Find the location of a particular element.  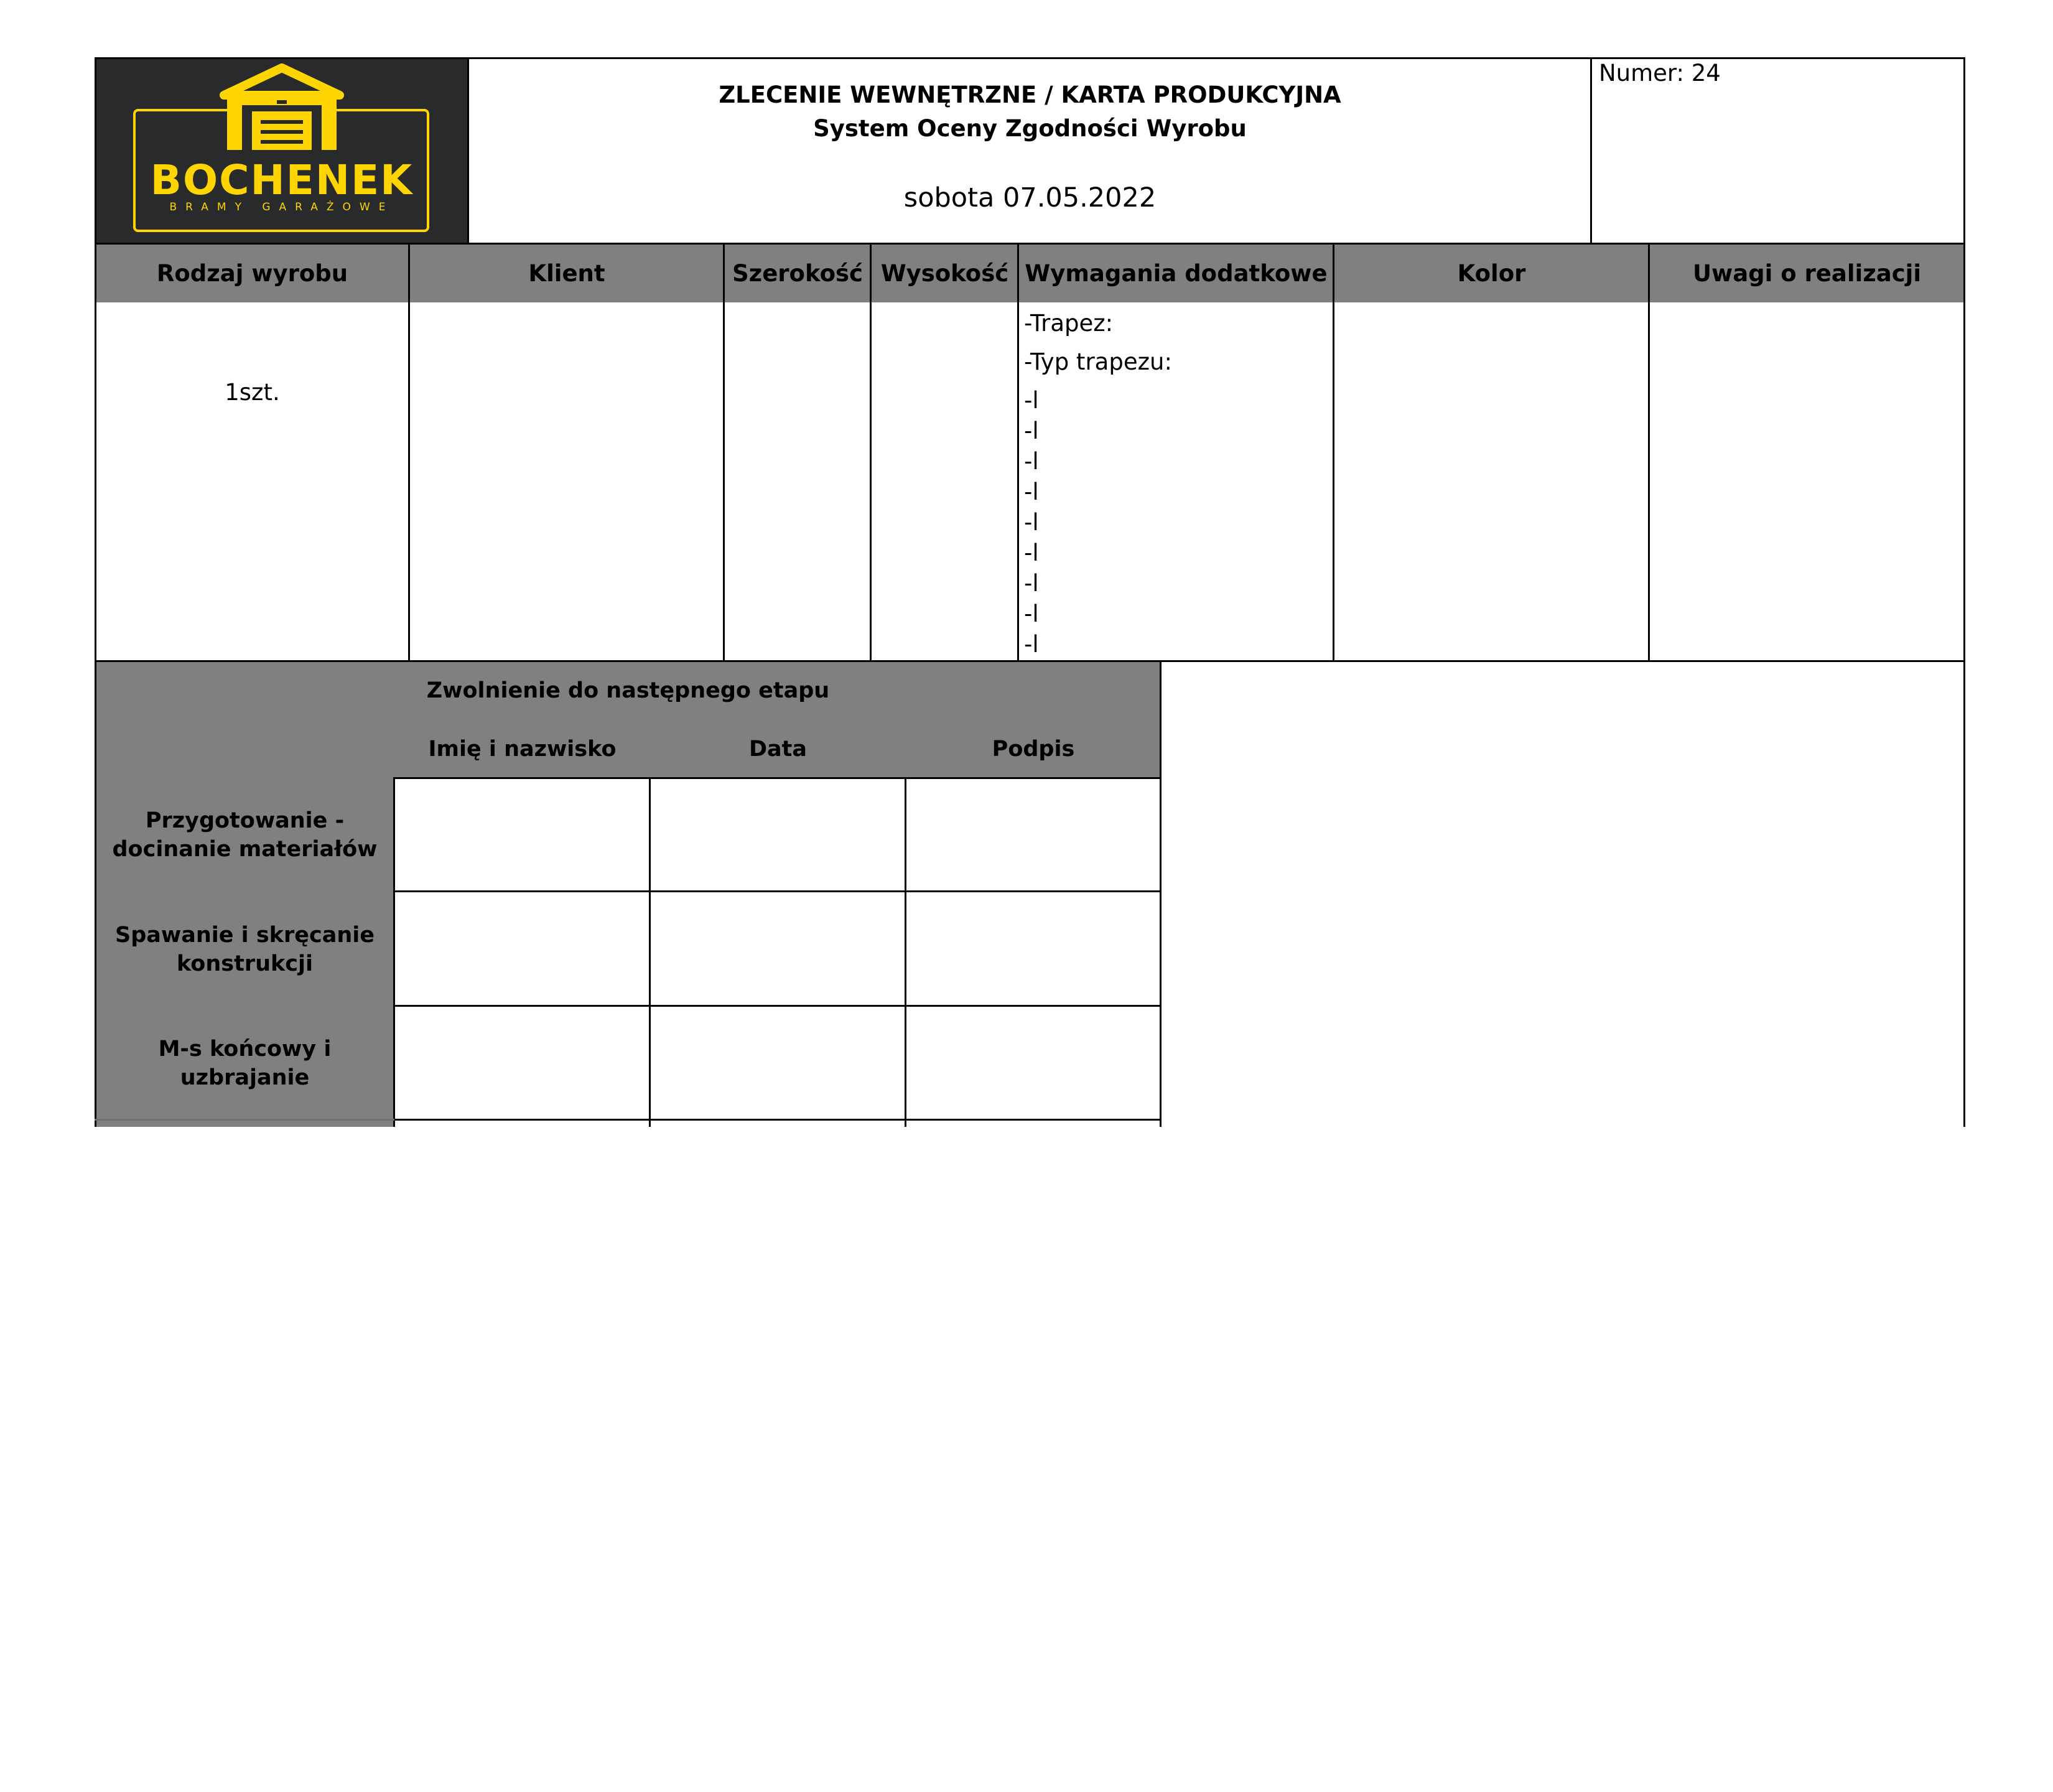

stage-montaz-line2: uzbrajanie is located at coordinates (245, 1077).